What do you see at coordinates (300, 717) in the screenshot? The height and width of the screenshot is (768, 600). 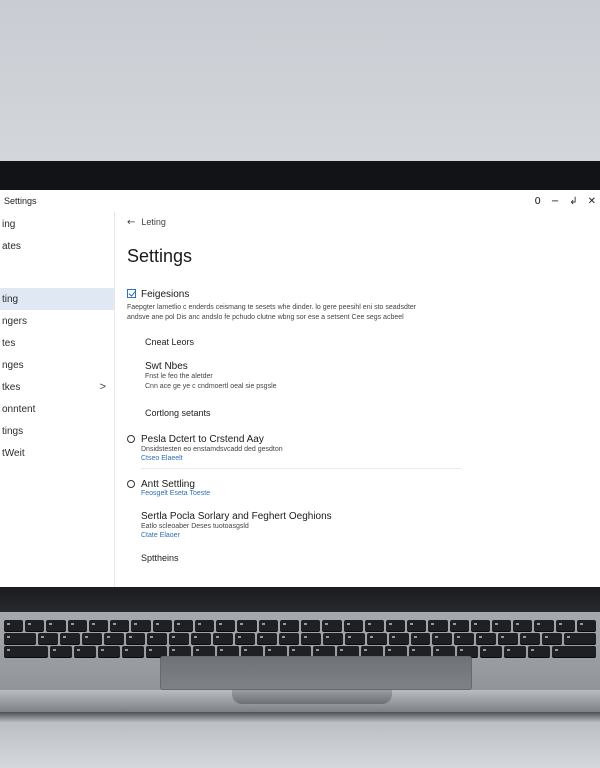 I see `table-shadow` at bounding box center [300, 717].